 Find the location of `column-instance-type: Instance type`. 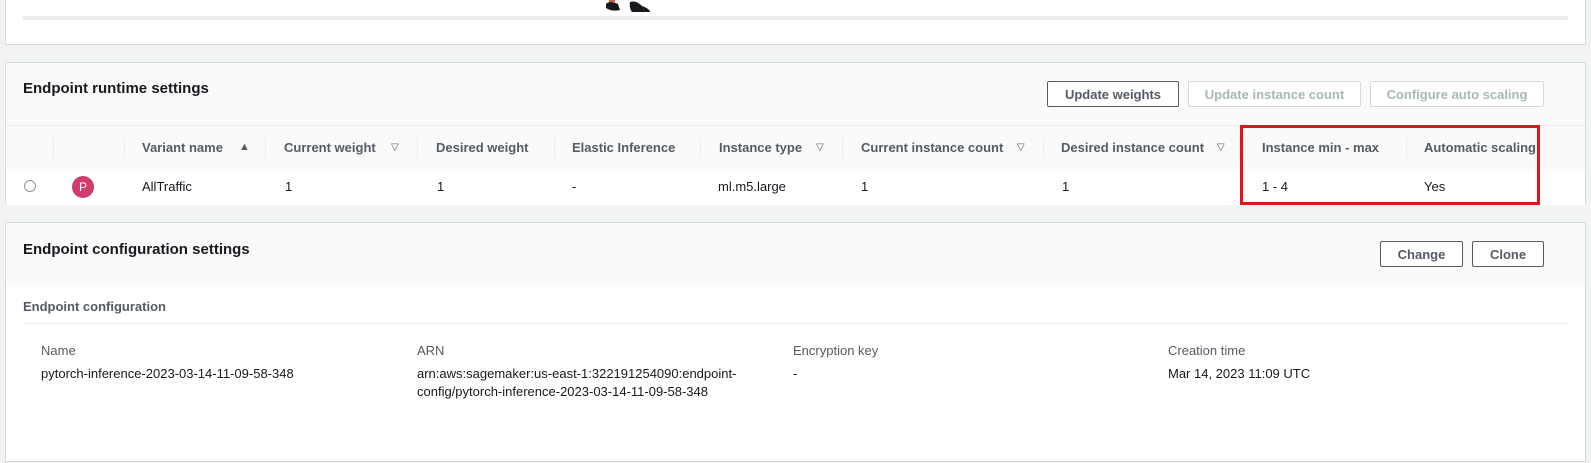

column-instance-type: Instance type is located at coordinates (760, 147).